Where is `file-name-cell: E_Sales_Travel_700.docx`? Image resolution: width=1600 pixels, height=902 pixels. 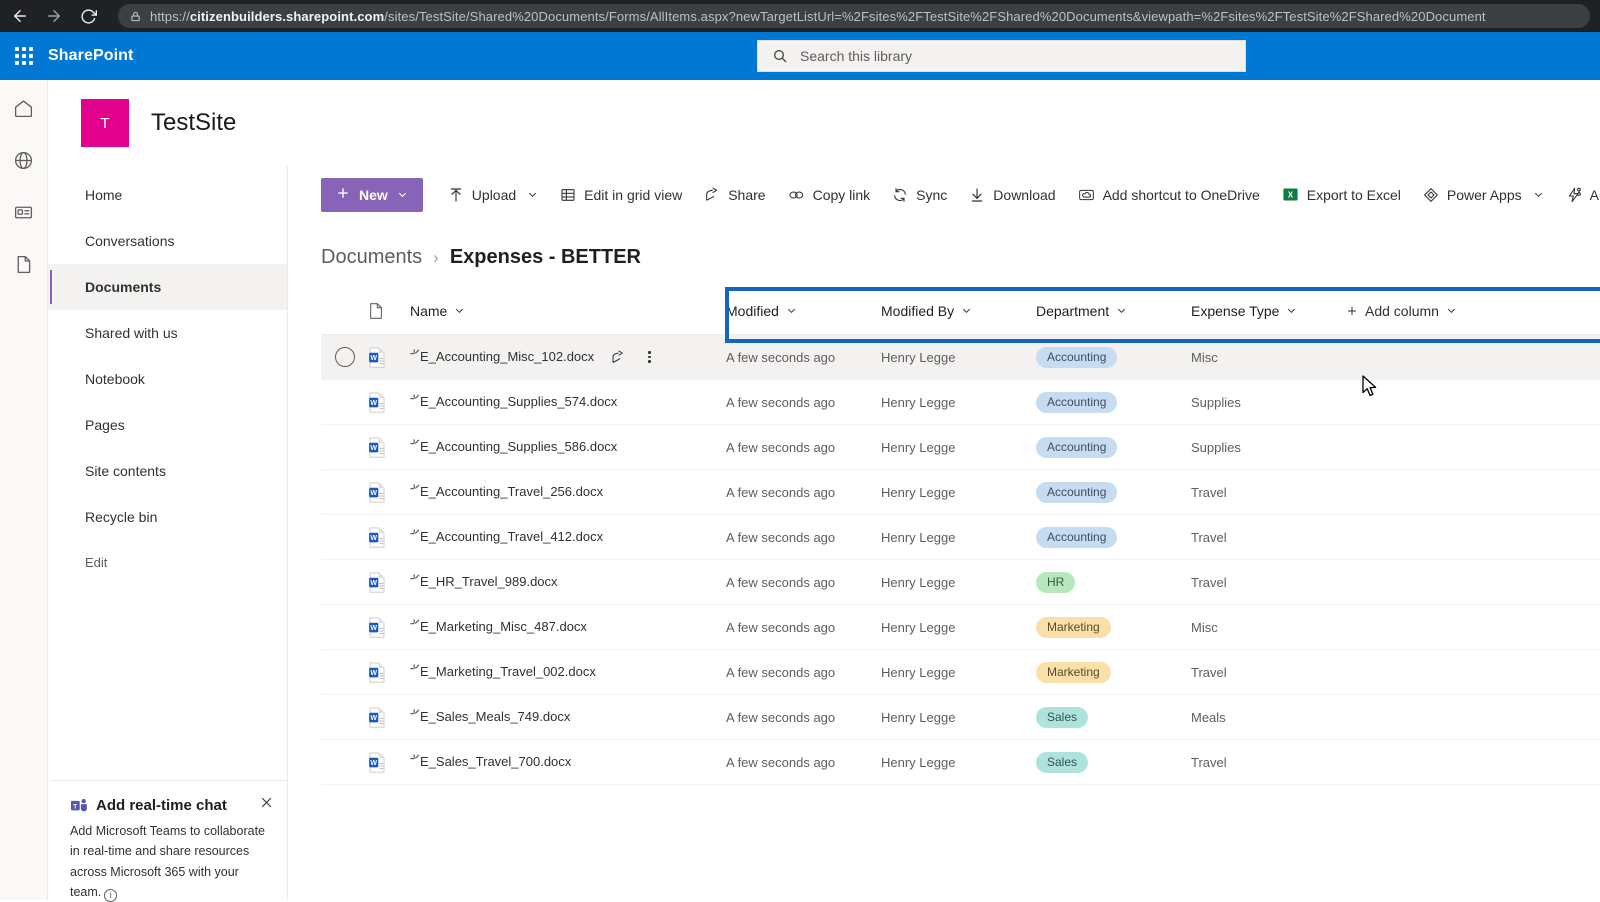 file-name-cell: E_Sales_Travel_700.docx is located at coordinates (568, 762).